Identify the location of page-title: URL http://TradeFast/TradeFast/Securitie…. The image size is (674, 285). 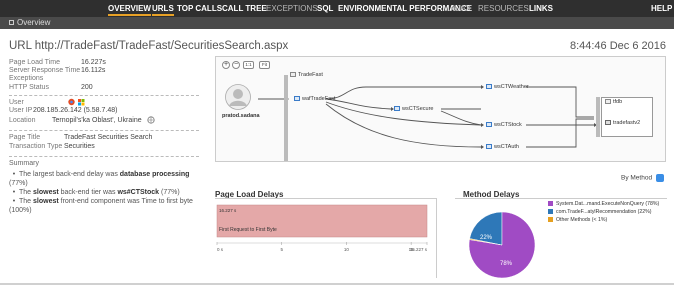
(149, 46).